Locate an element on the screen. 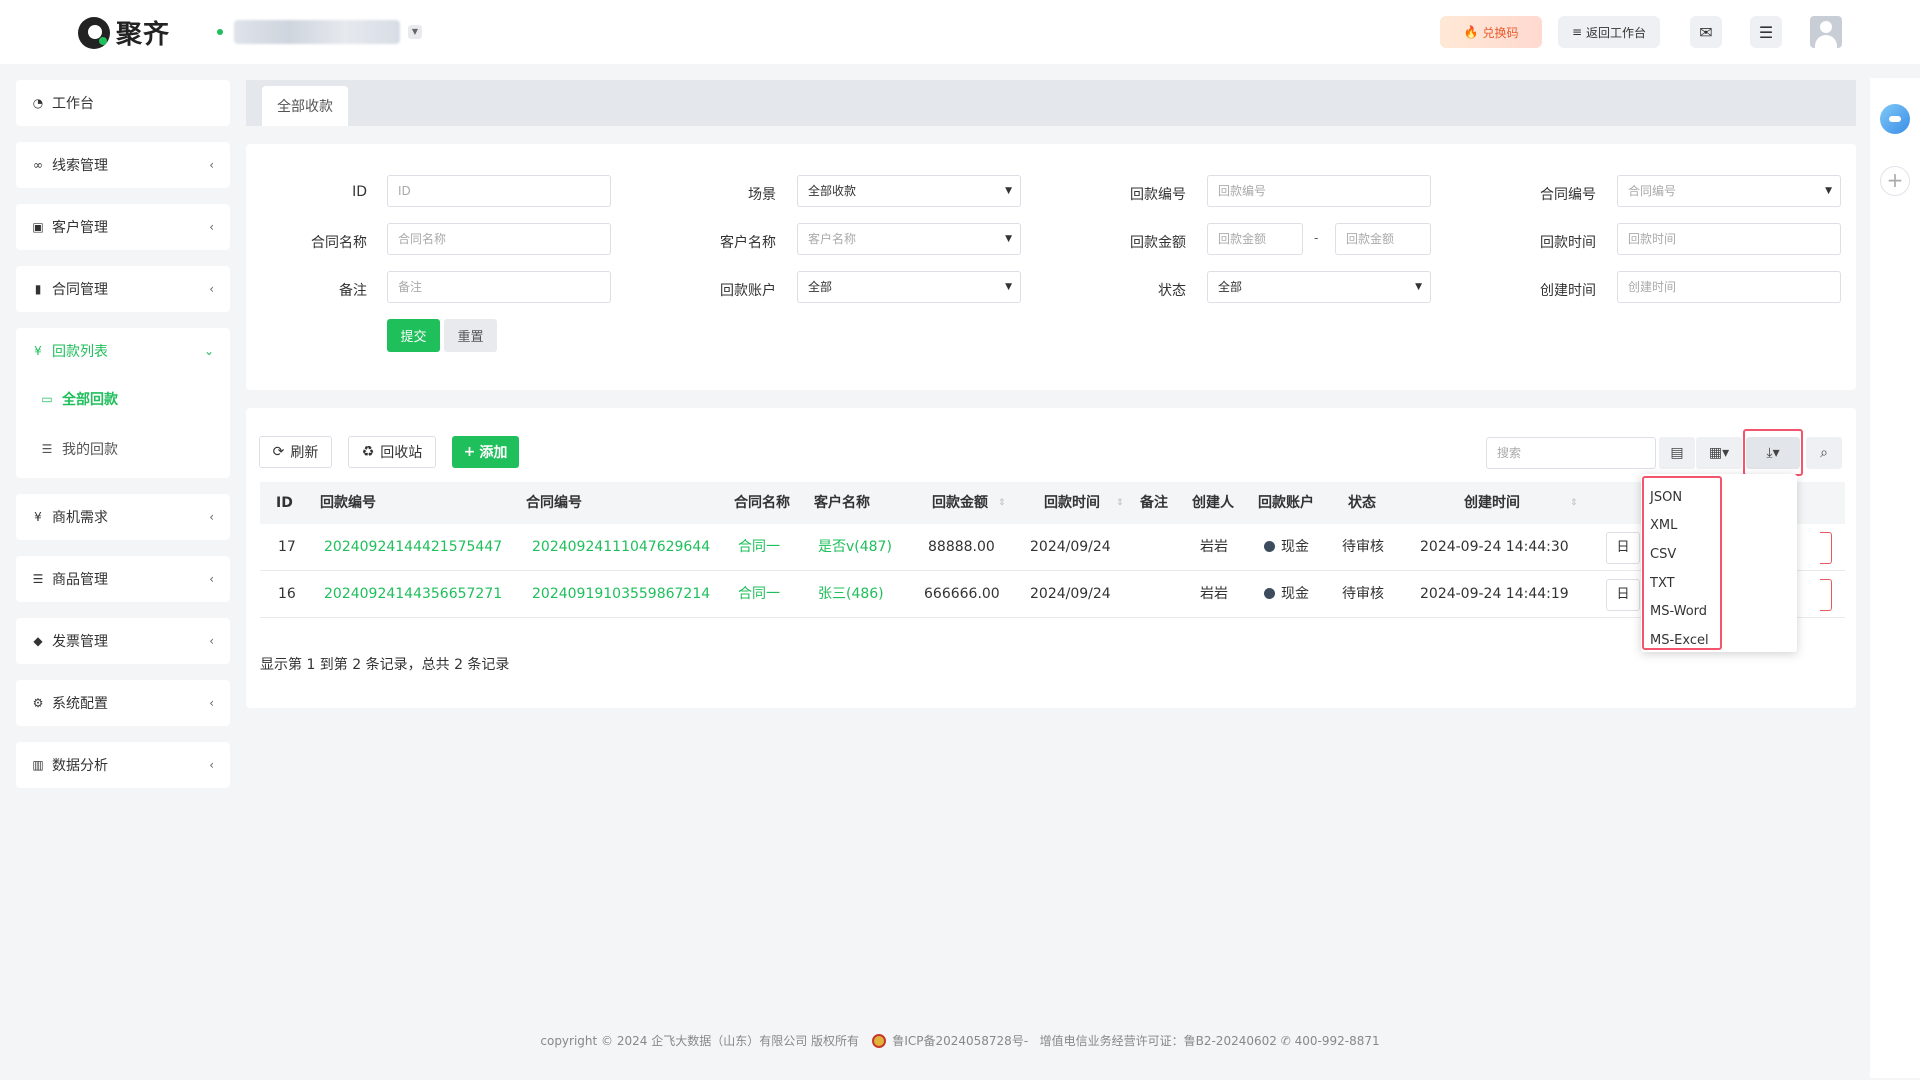  contract-no-select: 合同编号 ▼ is located at coordinates (1729, 191).